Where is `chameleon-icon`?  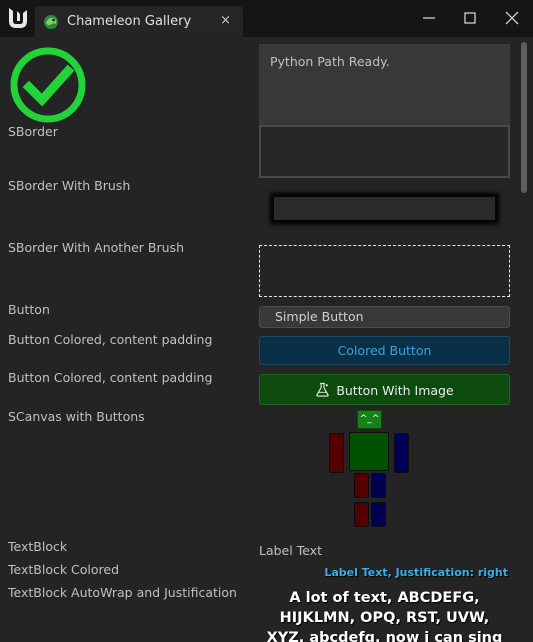 chameleon-icon is located at coordinates (51, 22).